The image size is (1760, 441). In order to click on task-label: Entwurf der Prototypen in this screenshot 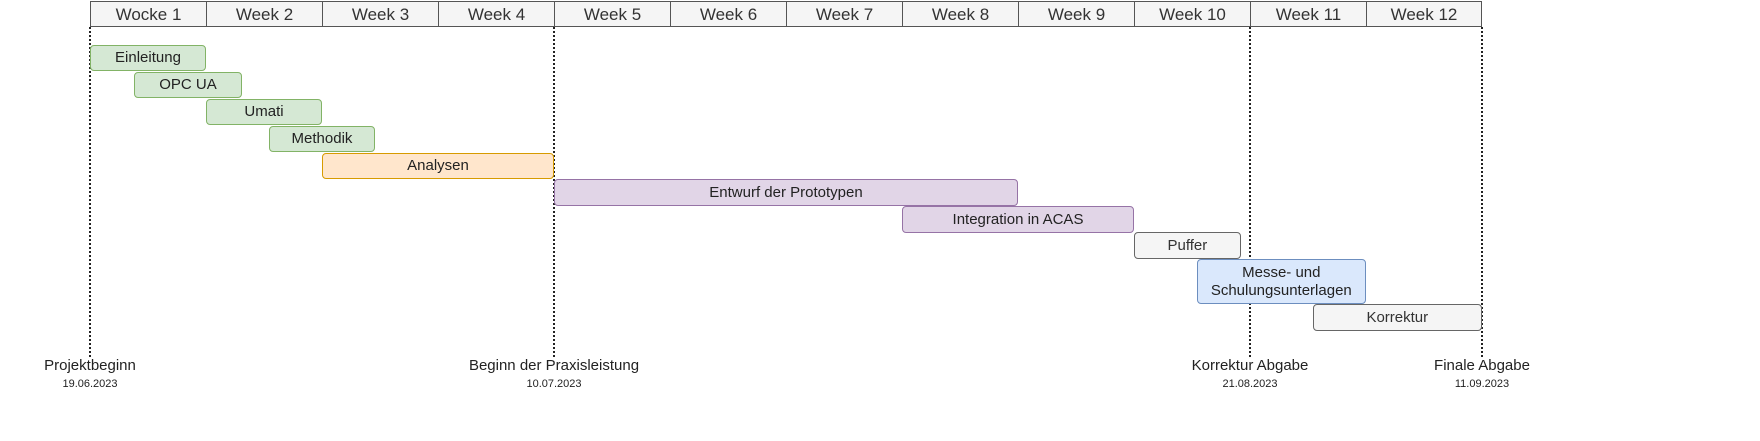, I will do `click(786, 192)`.